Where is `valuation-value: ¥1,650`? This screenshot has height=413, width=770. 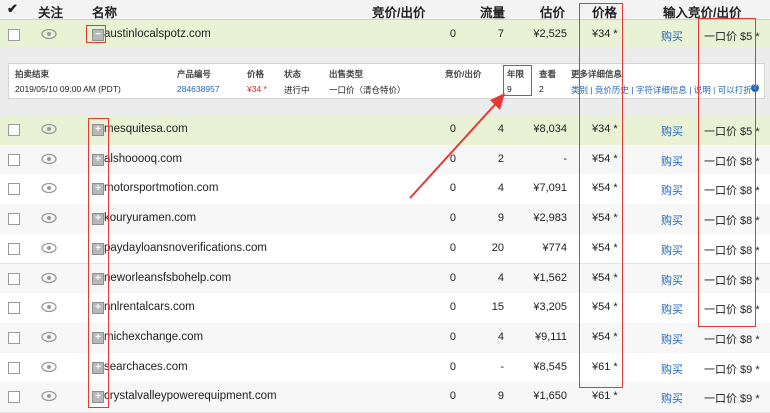 valuation-value: ¥1,650 is located at coordinates (550, 396).